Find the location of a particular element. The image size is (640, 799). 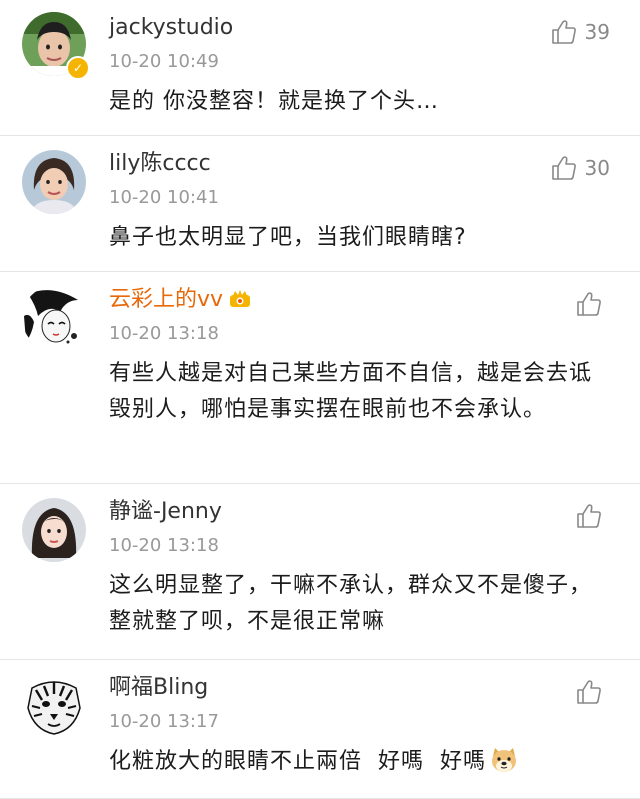

username: 云彩上的vv is located at coordinates (180, 300).